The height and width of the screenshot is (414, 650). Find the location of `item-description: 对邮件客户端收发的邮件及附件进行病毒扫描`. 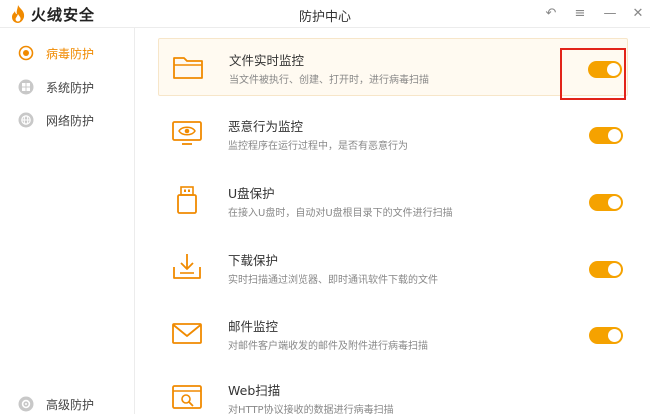

item-description: 对邮件客户端收发的邮件及附件进行病毒扫描 is located at coordinates (328, 346).